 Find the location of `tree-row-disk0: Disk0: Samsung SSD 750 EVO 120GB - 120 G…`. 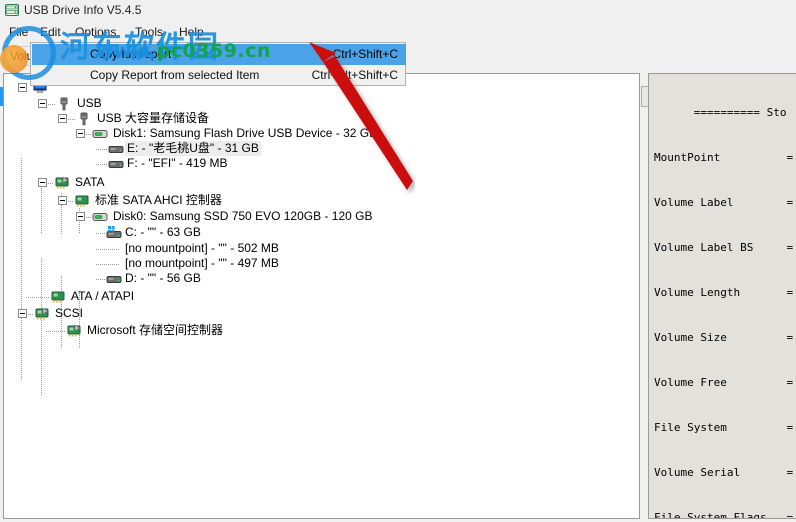

tree-row-disk0: Disk0: Samsung SSD 750 EVO 120GB - 120 G… is located at coordinates (189, 216).